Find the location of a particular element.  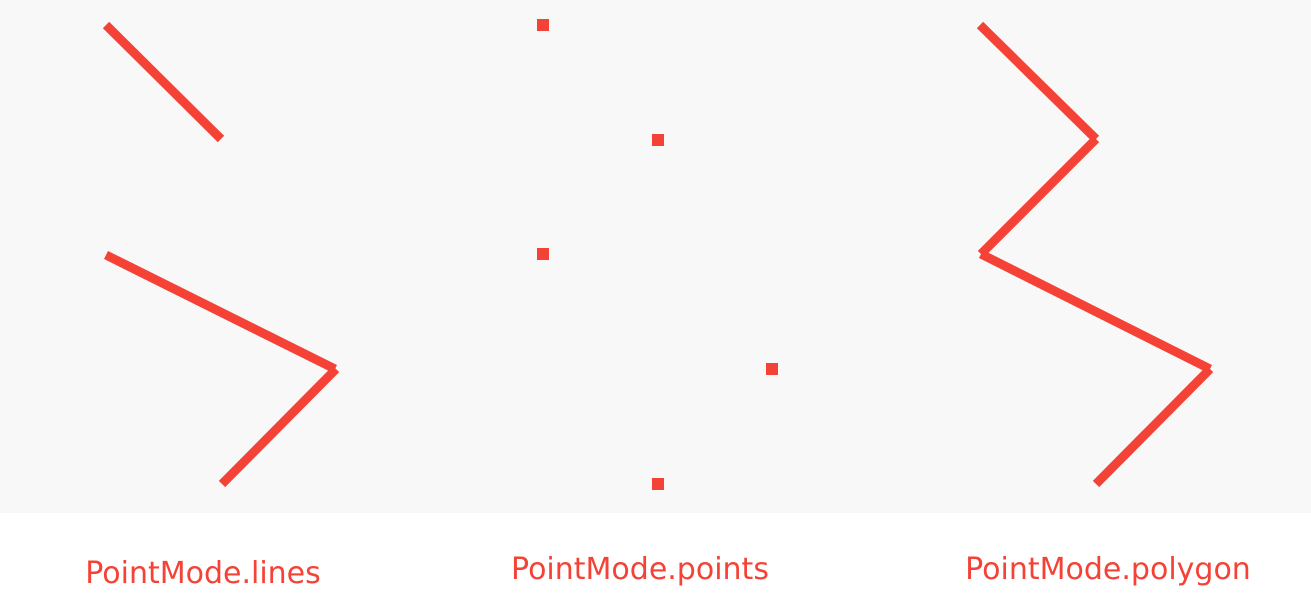

points-panel is located at coordinates (657, 254).